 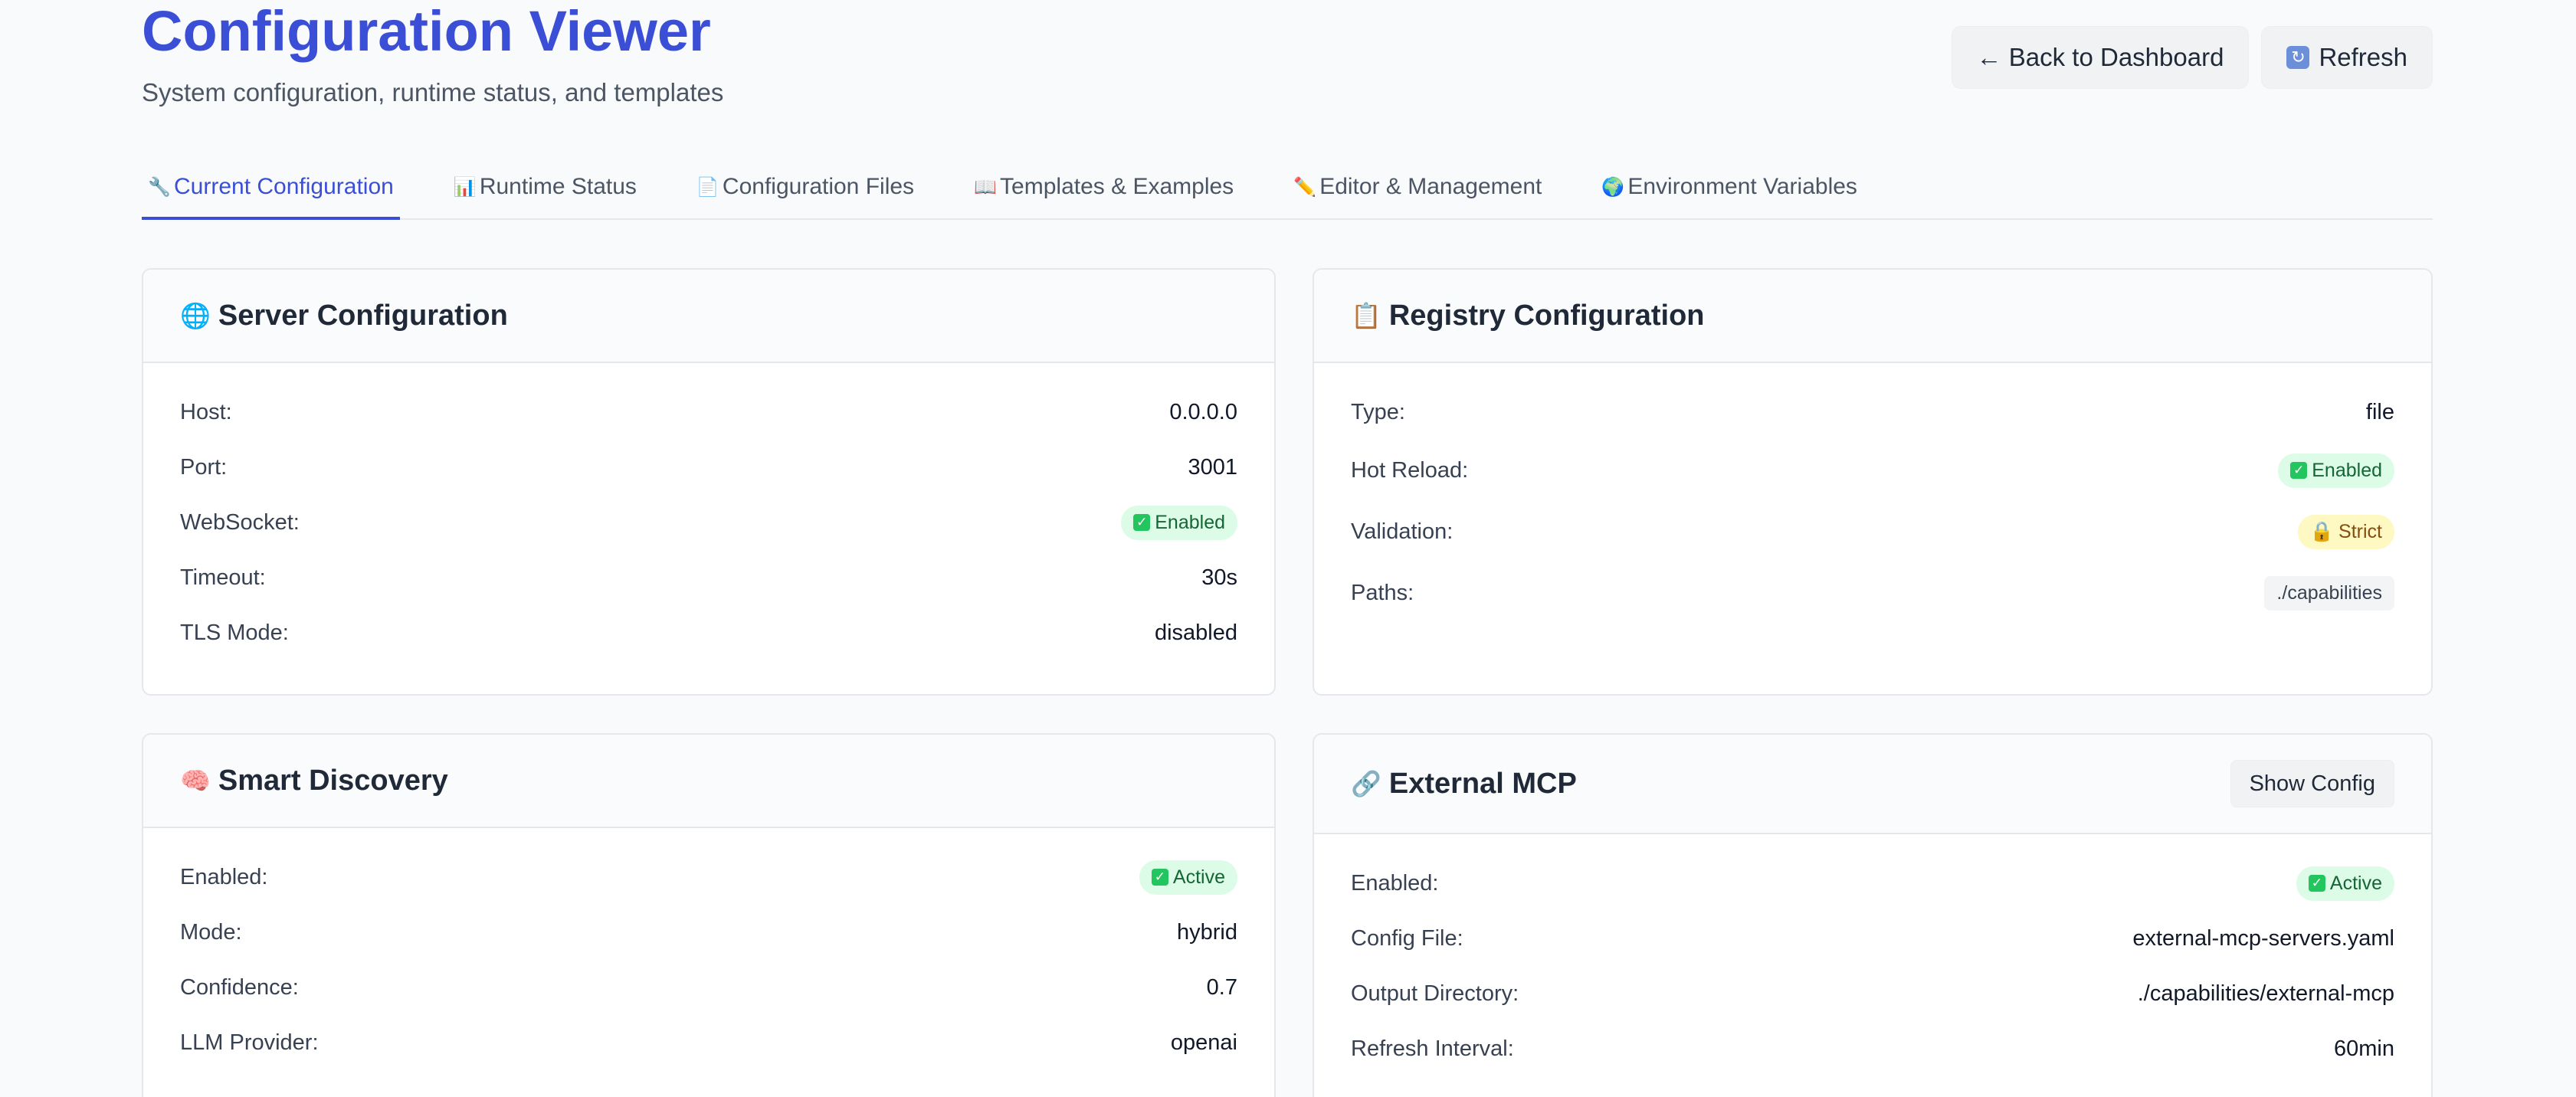 I want to click on row-label: WebSocket:, so click(x=240, y=522).